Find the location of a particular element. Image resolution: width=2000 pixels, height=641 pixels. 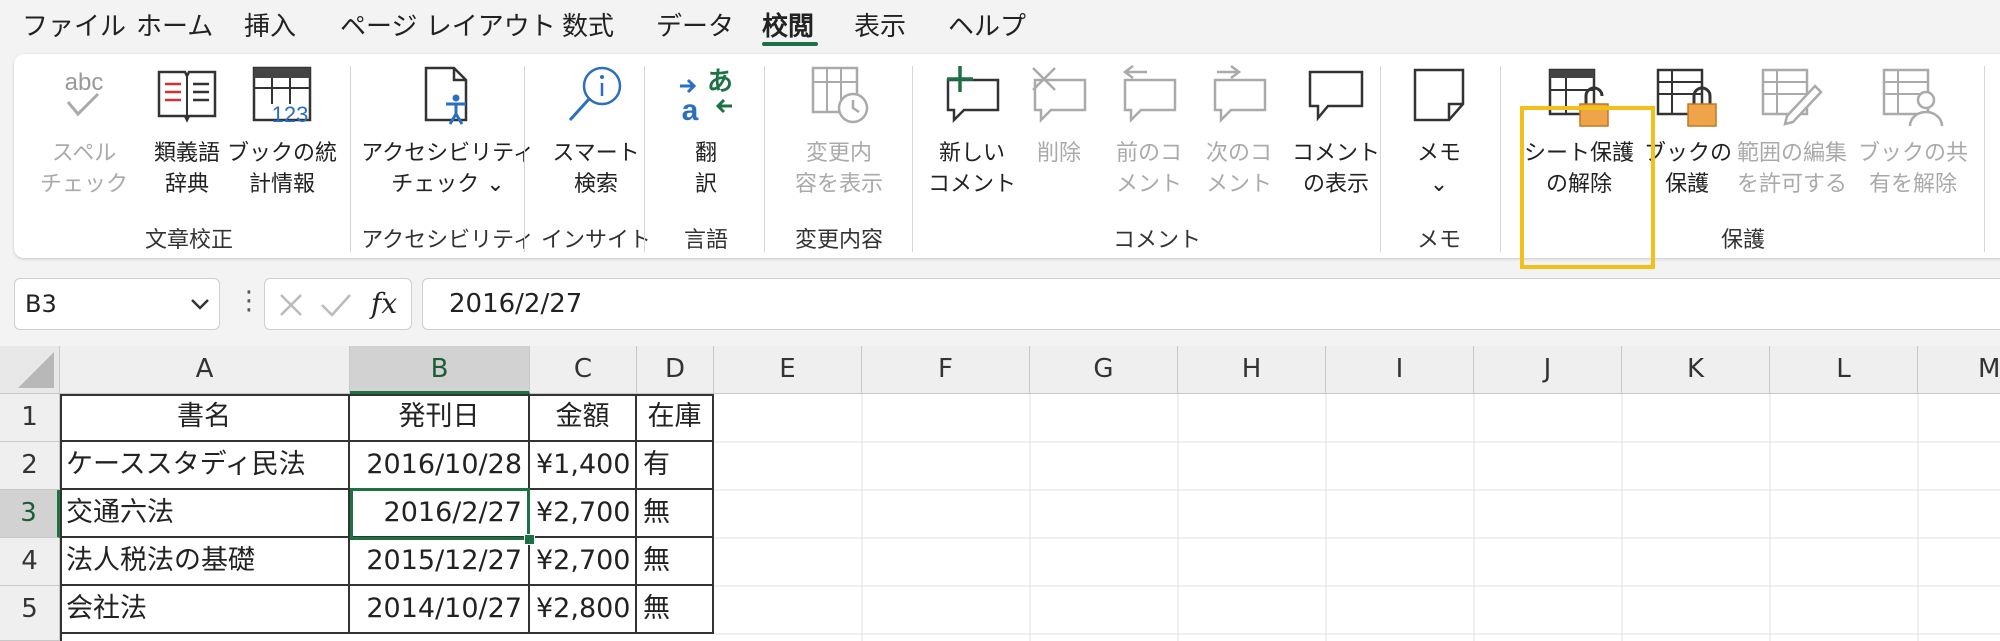

svg-text: abc is located at coordinates (84, 82).